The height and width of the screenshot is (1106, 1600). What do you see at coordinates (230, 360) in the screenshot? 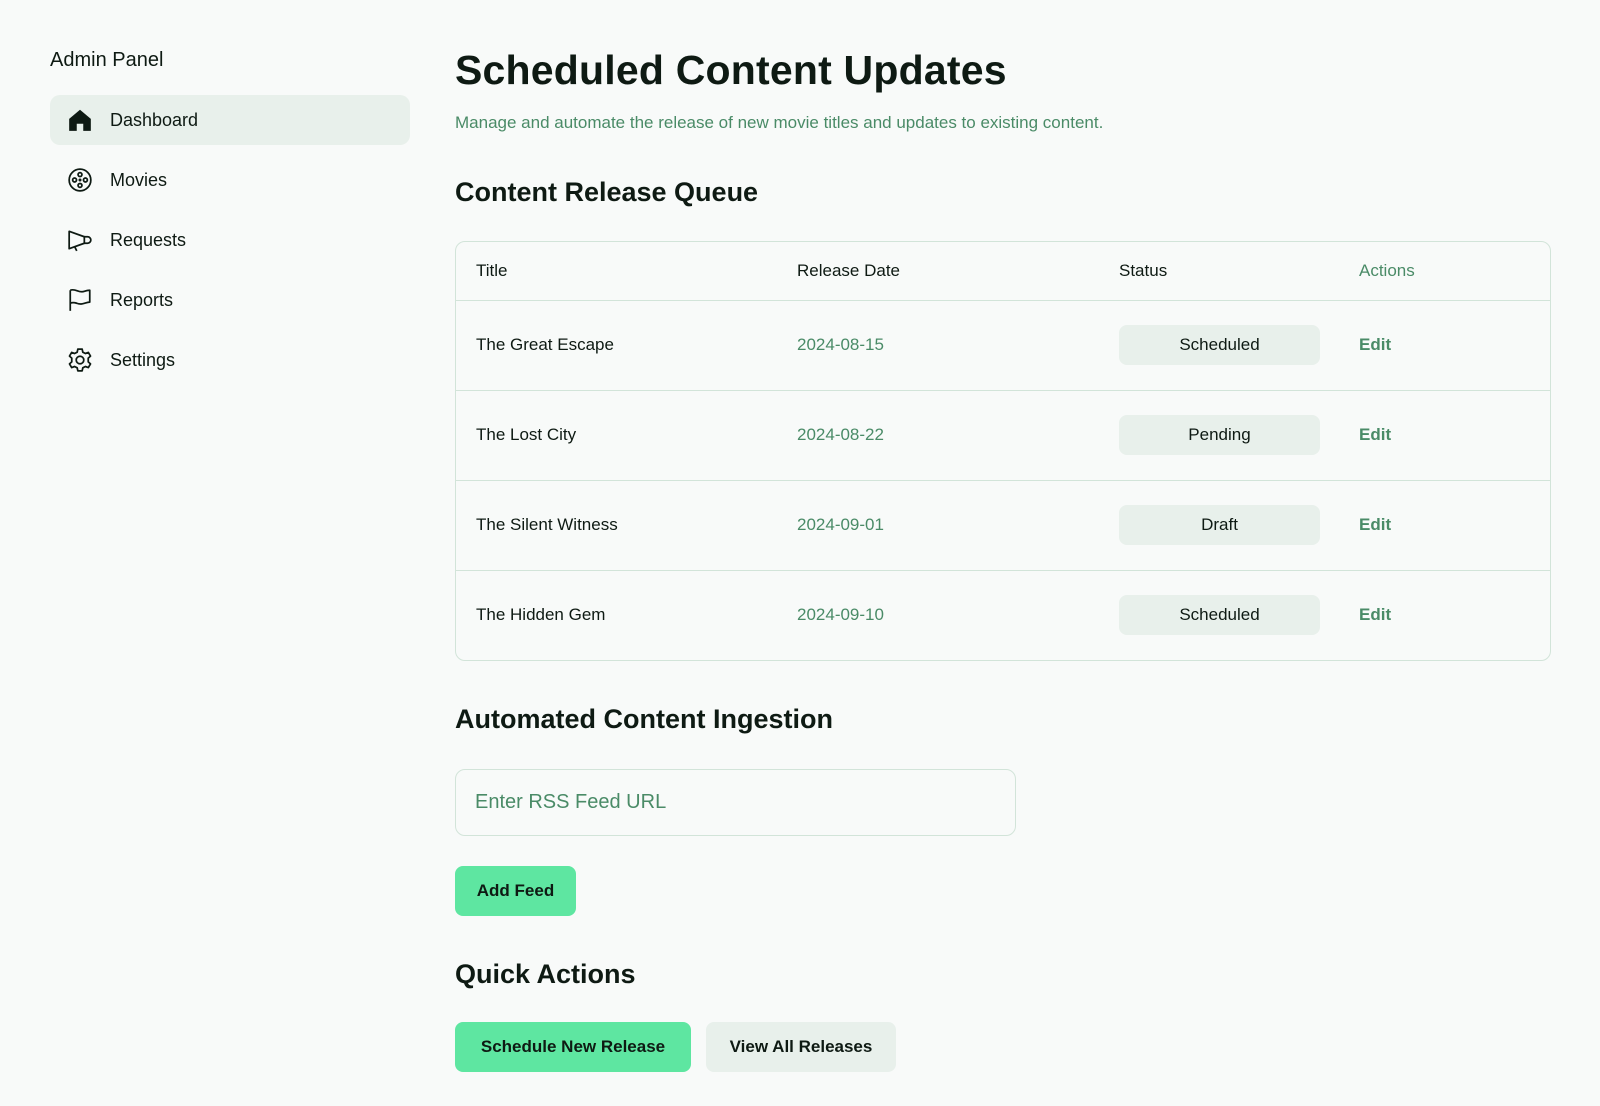
I see `sidebar-item-settings: Settings` at bounding box center [230, 360].